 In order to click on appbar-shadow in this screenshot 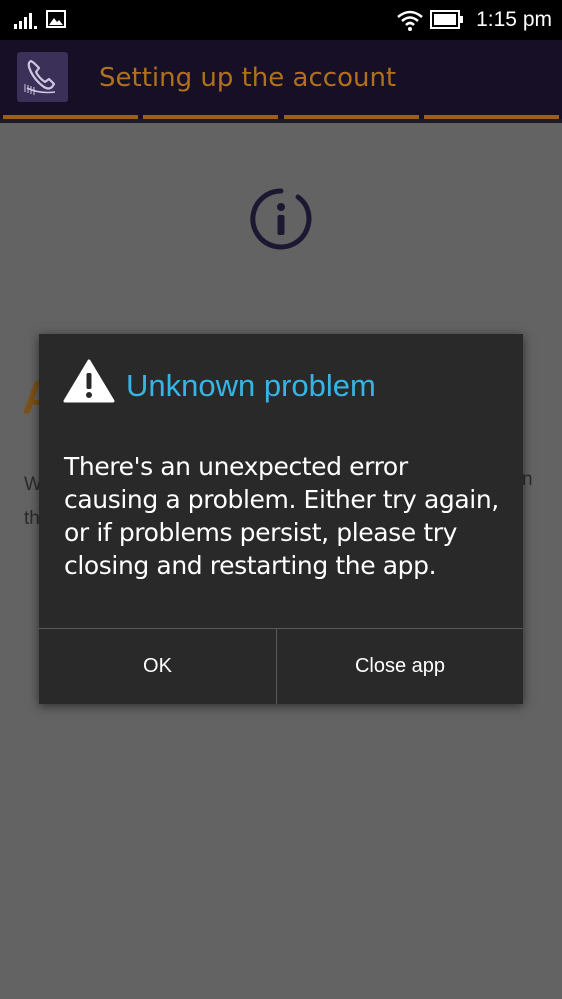, I will do `click(281, 121)`.